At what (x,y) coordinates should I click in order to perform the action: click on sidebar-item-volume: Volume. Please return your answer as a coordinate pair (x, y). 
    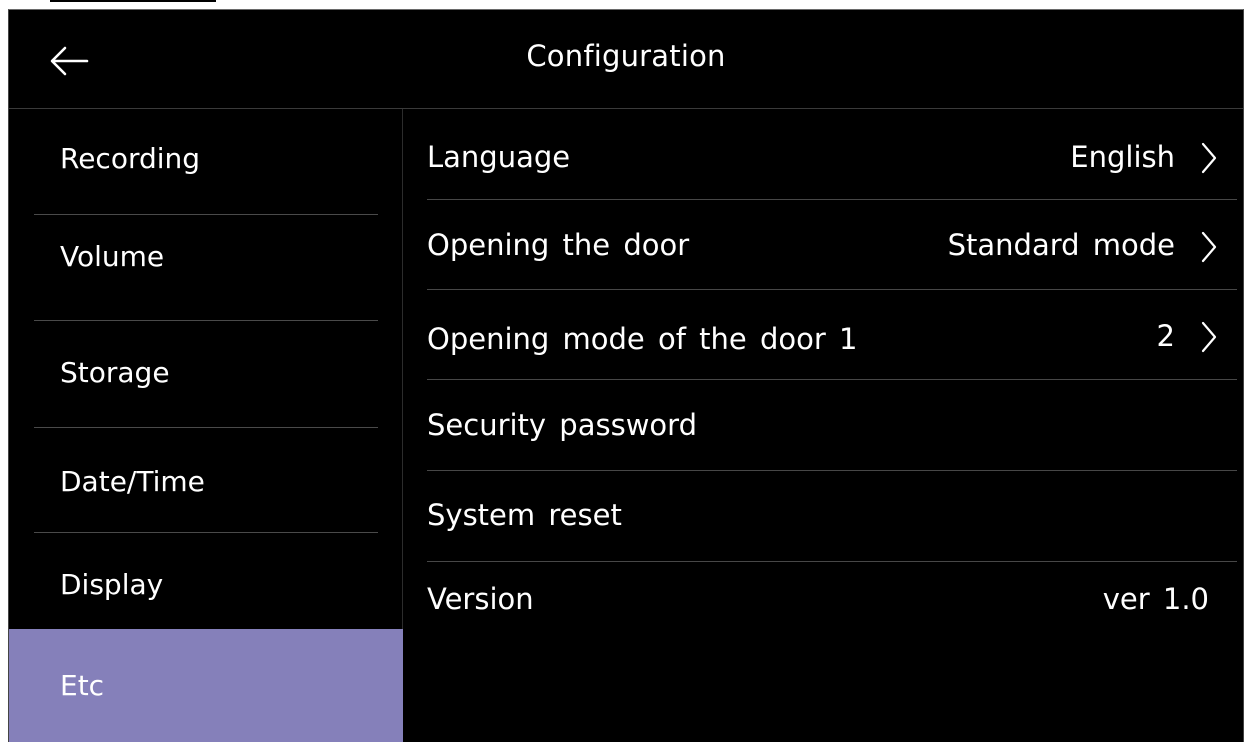
    Looking at the image, I should click on (206, 267).